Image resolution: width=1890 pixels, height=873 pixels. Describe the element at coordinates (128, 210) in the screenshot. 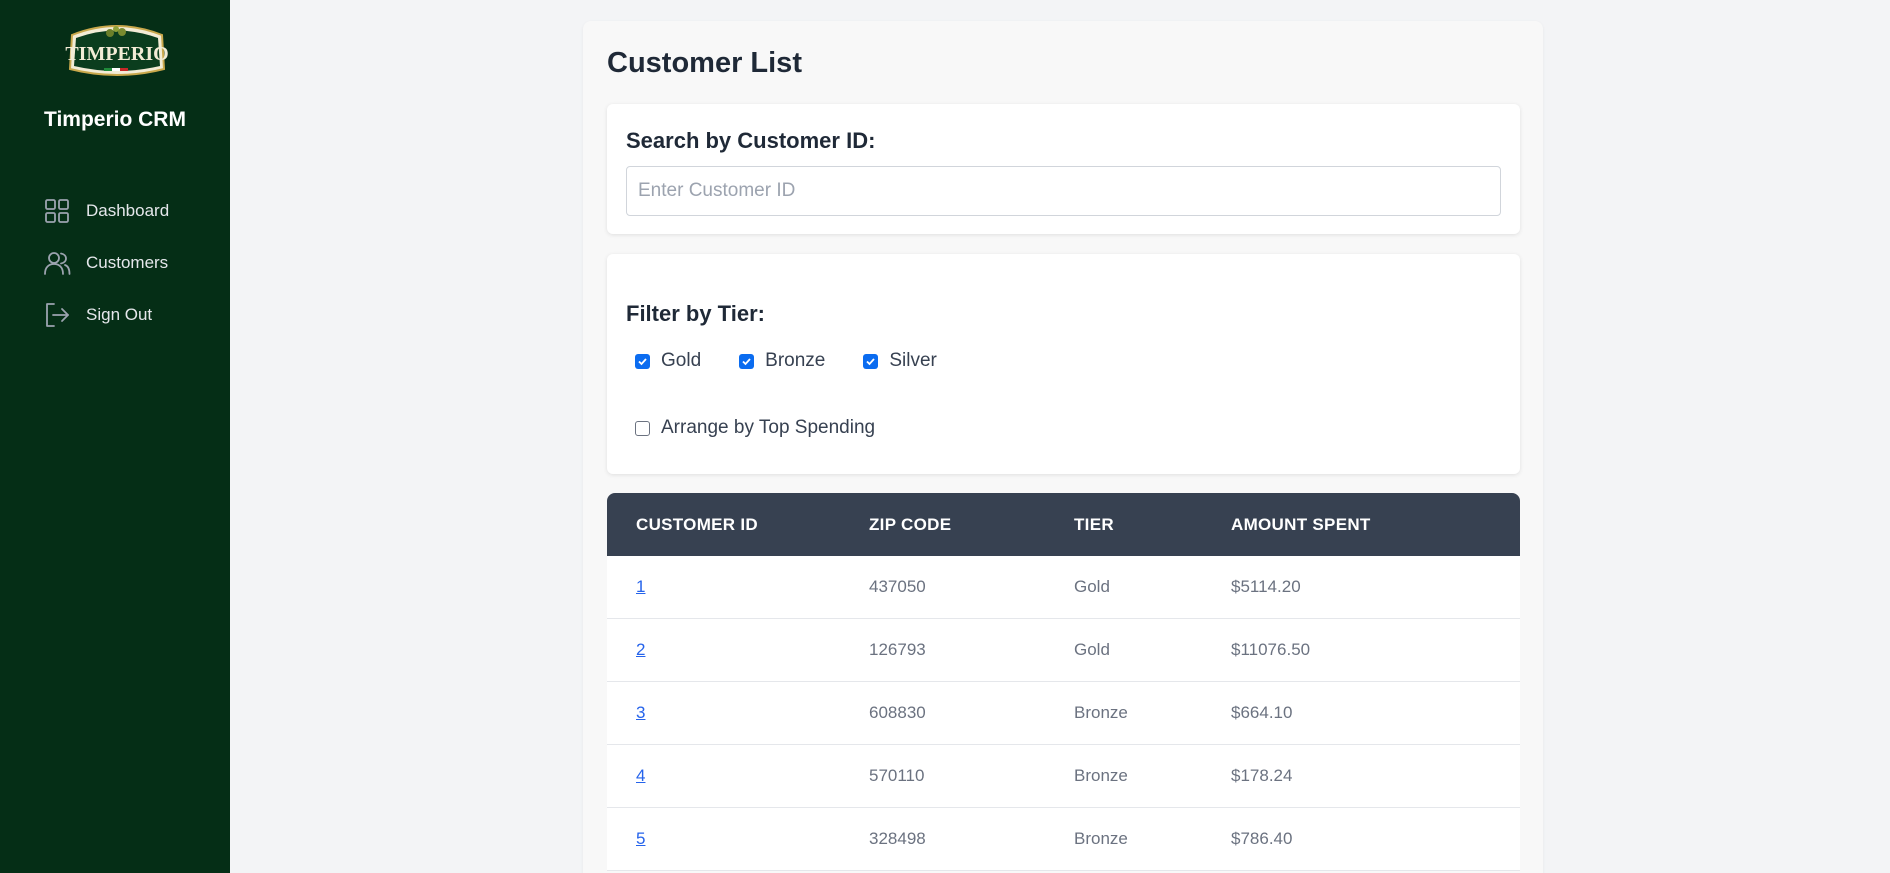

I see `sidebar-item-label: Dashboard` at that location.